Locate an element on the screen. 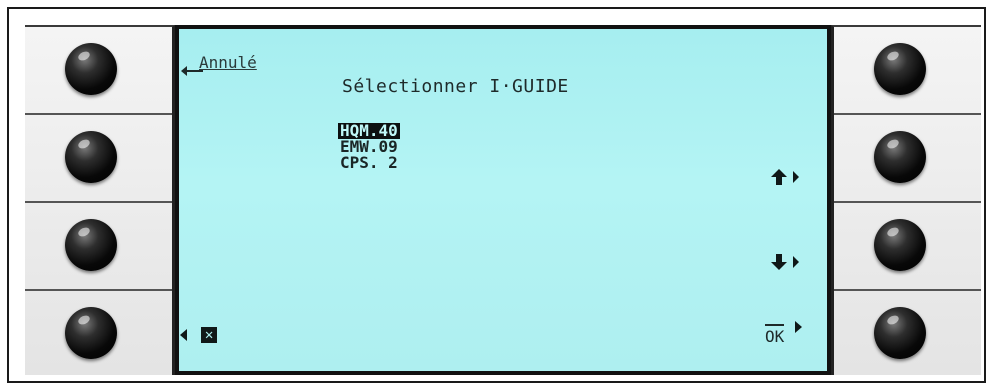  left-button-panel is located at coordinates (100, 200).